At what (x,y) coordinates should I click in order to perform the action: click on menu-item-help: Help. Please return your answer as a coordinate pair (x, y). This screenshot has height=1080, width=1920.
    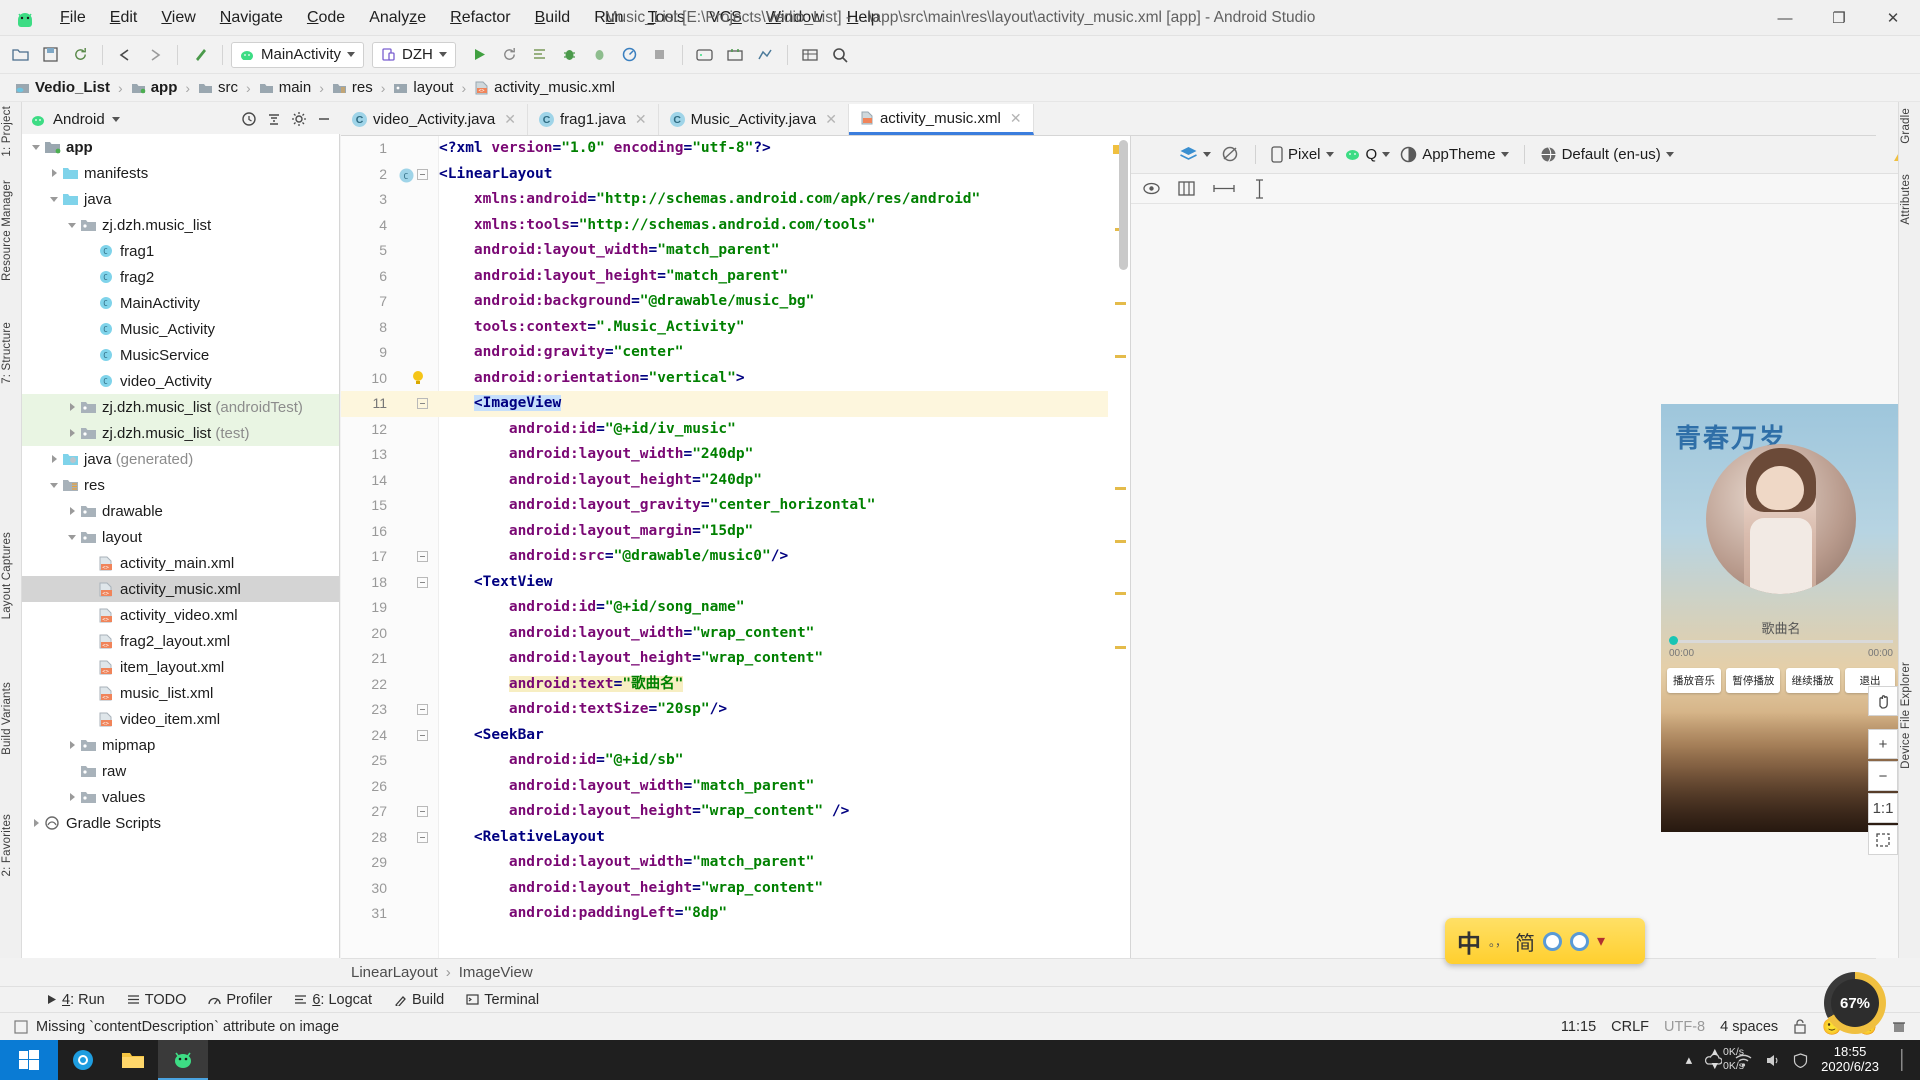
    Looking at the image, I should click on (863, 18).